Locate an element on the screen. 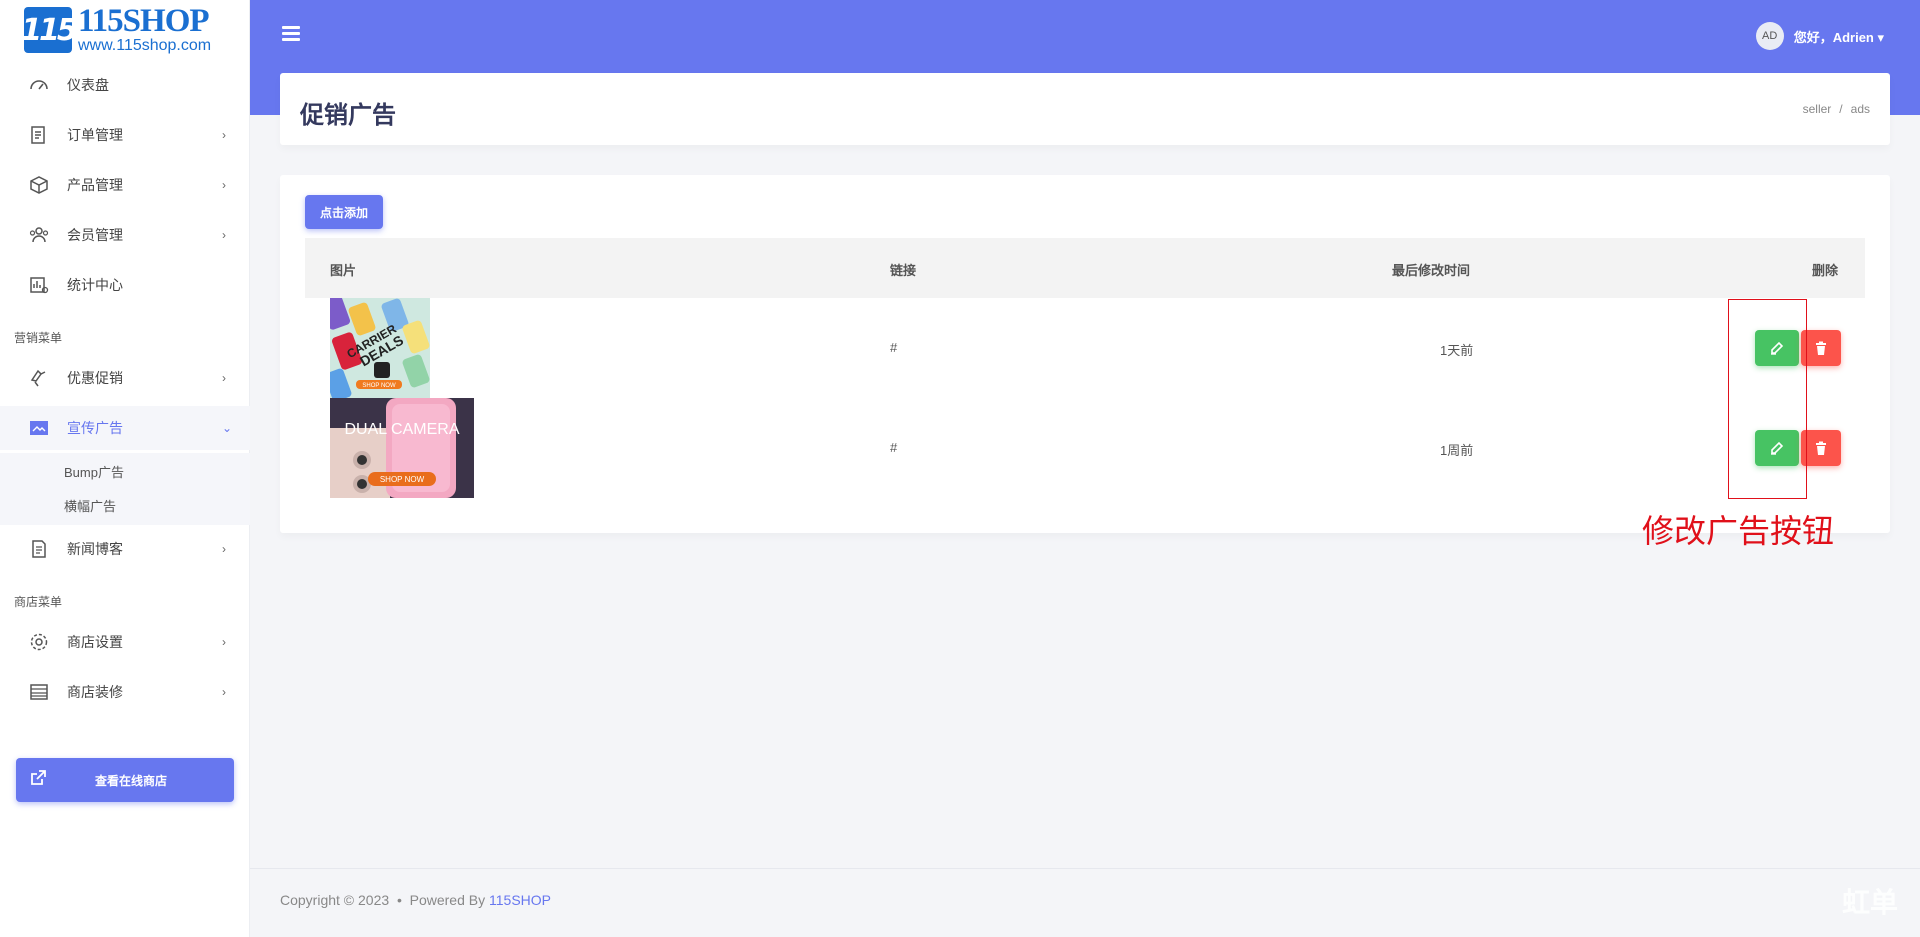  sidebar-item-stats: 统计中心 is located at coordinates (125, 285).